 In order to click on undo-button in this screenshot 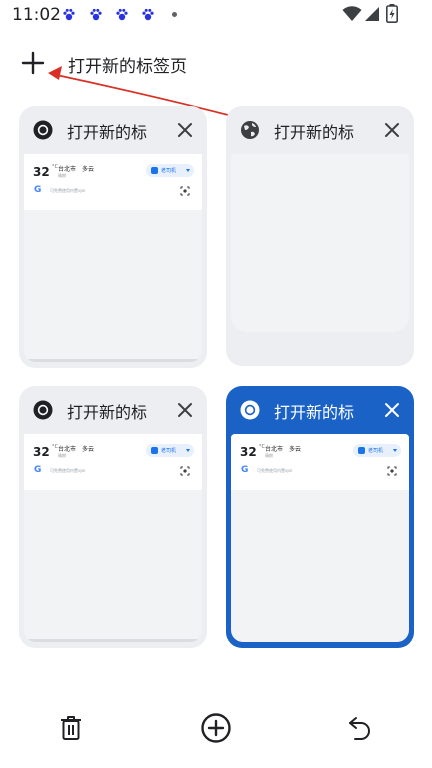, I will do `click(360, 728)`.